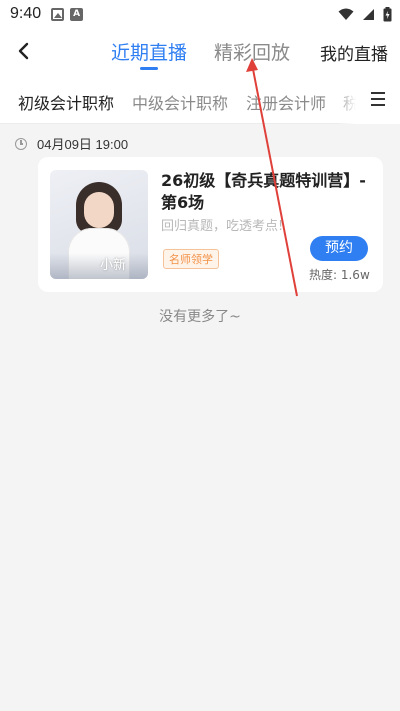  What do you see at coordinates (26, 13) in the screenshot?
I see `status-time: 9:40` at bounding box center [26, 13].